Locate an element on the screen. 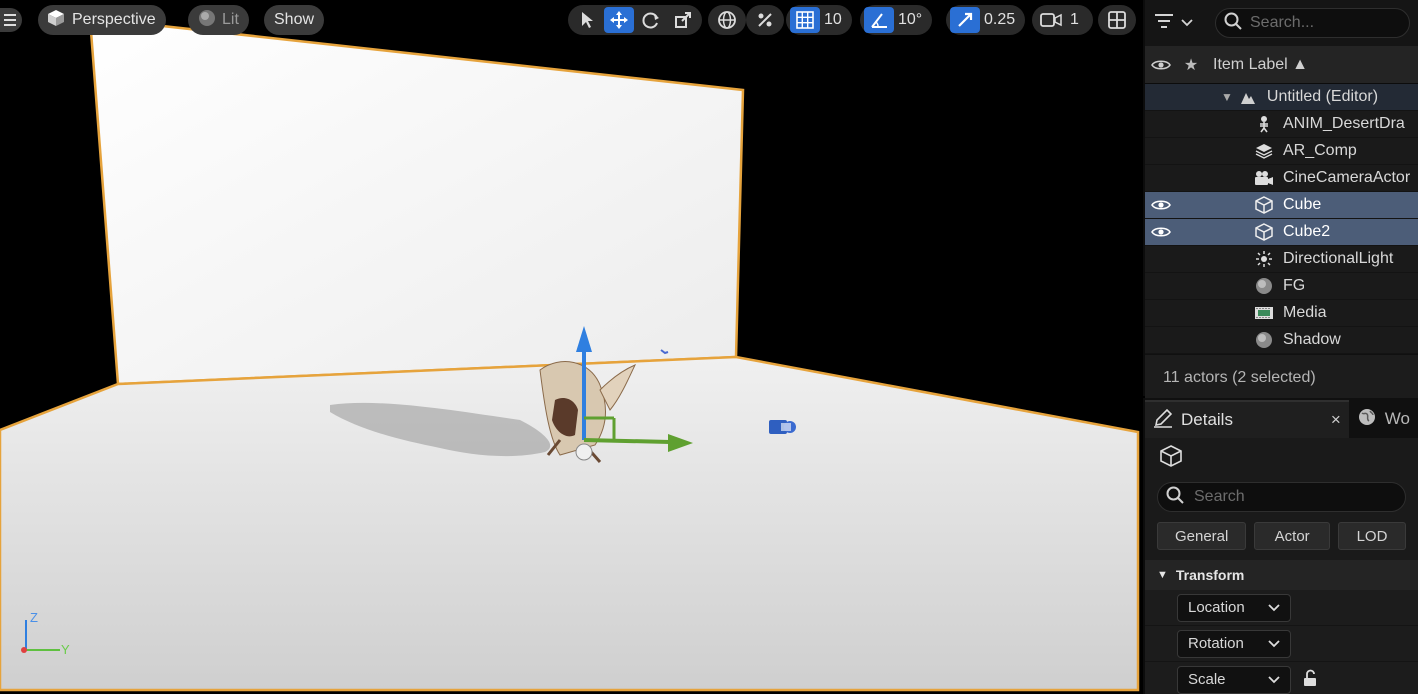 This screenshot has height=694, width=1418. axis-label-y: Y is located at coordinates (65, 649).